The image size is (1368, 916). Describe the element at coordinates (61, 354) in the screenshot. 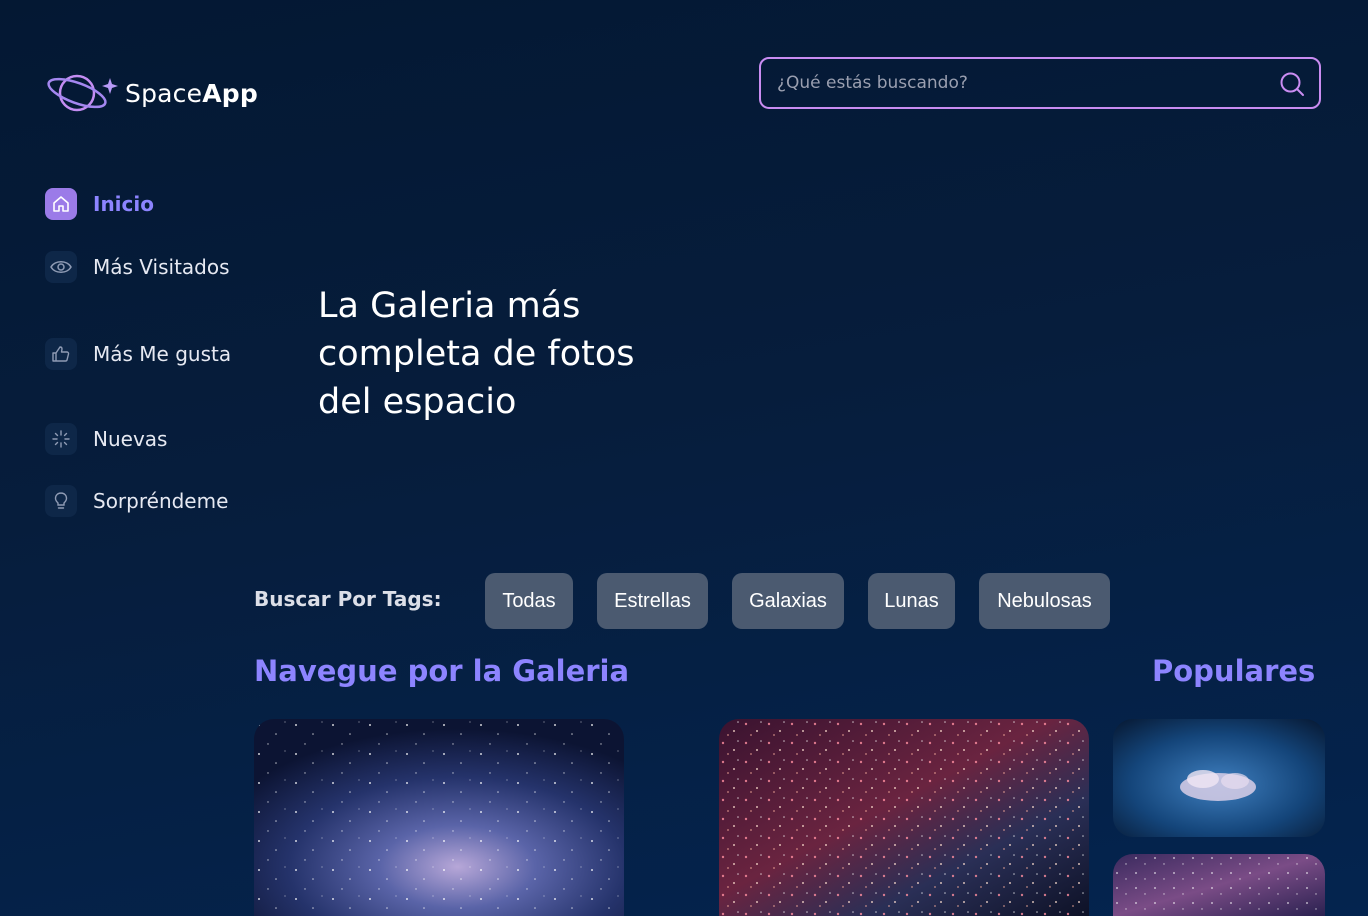

I see `thumbs-up-icon` at that location.